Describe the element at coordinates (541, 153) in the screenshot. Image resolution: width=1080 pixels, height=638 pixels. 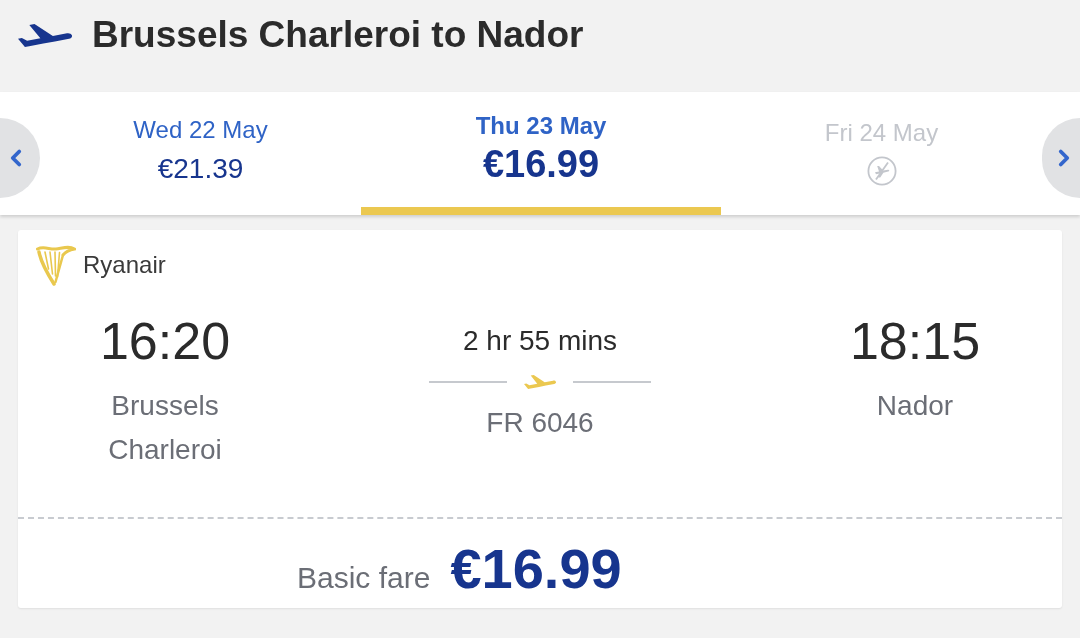
I see `date-tab: Thu 23 May €16.99` at that location.